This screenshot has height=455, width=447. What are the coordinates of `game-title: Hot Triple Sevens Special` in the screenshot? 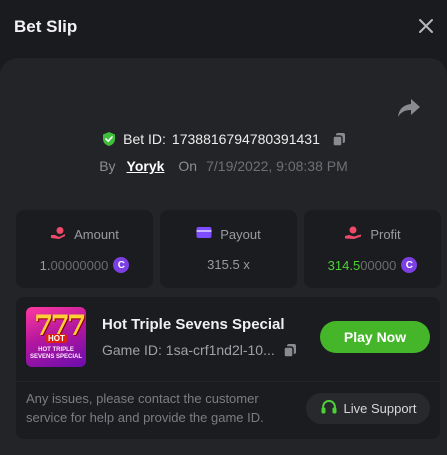 It's located at (193, 324).